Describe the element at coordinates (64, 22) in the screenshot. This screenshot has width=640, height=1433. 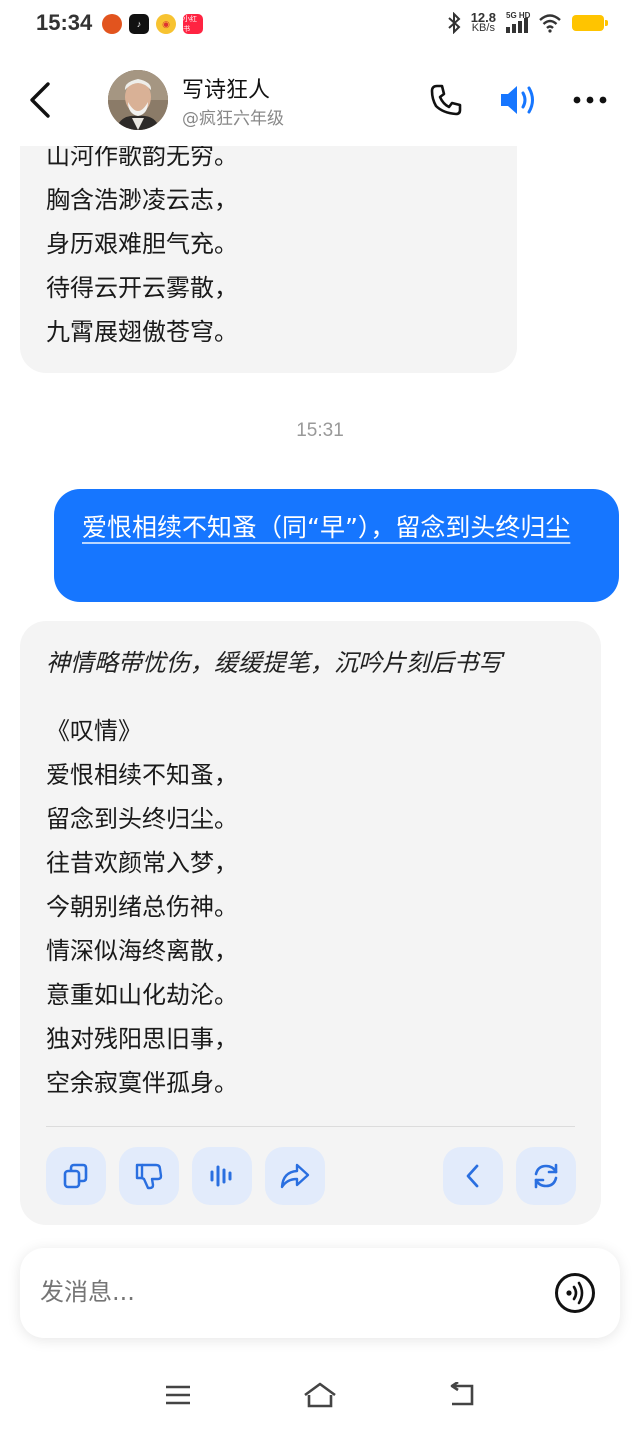
I see `status-time: 15:34` at that location.